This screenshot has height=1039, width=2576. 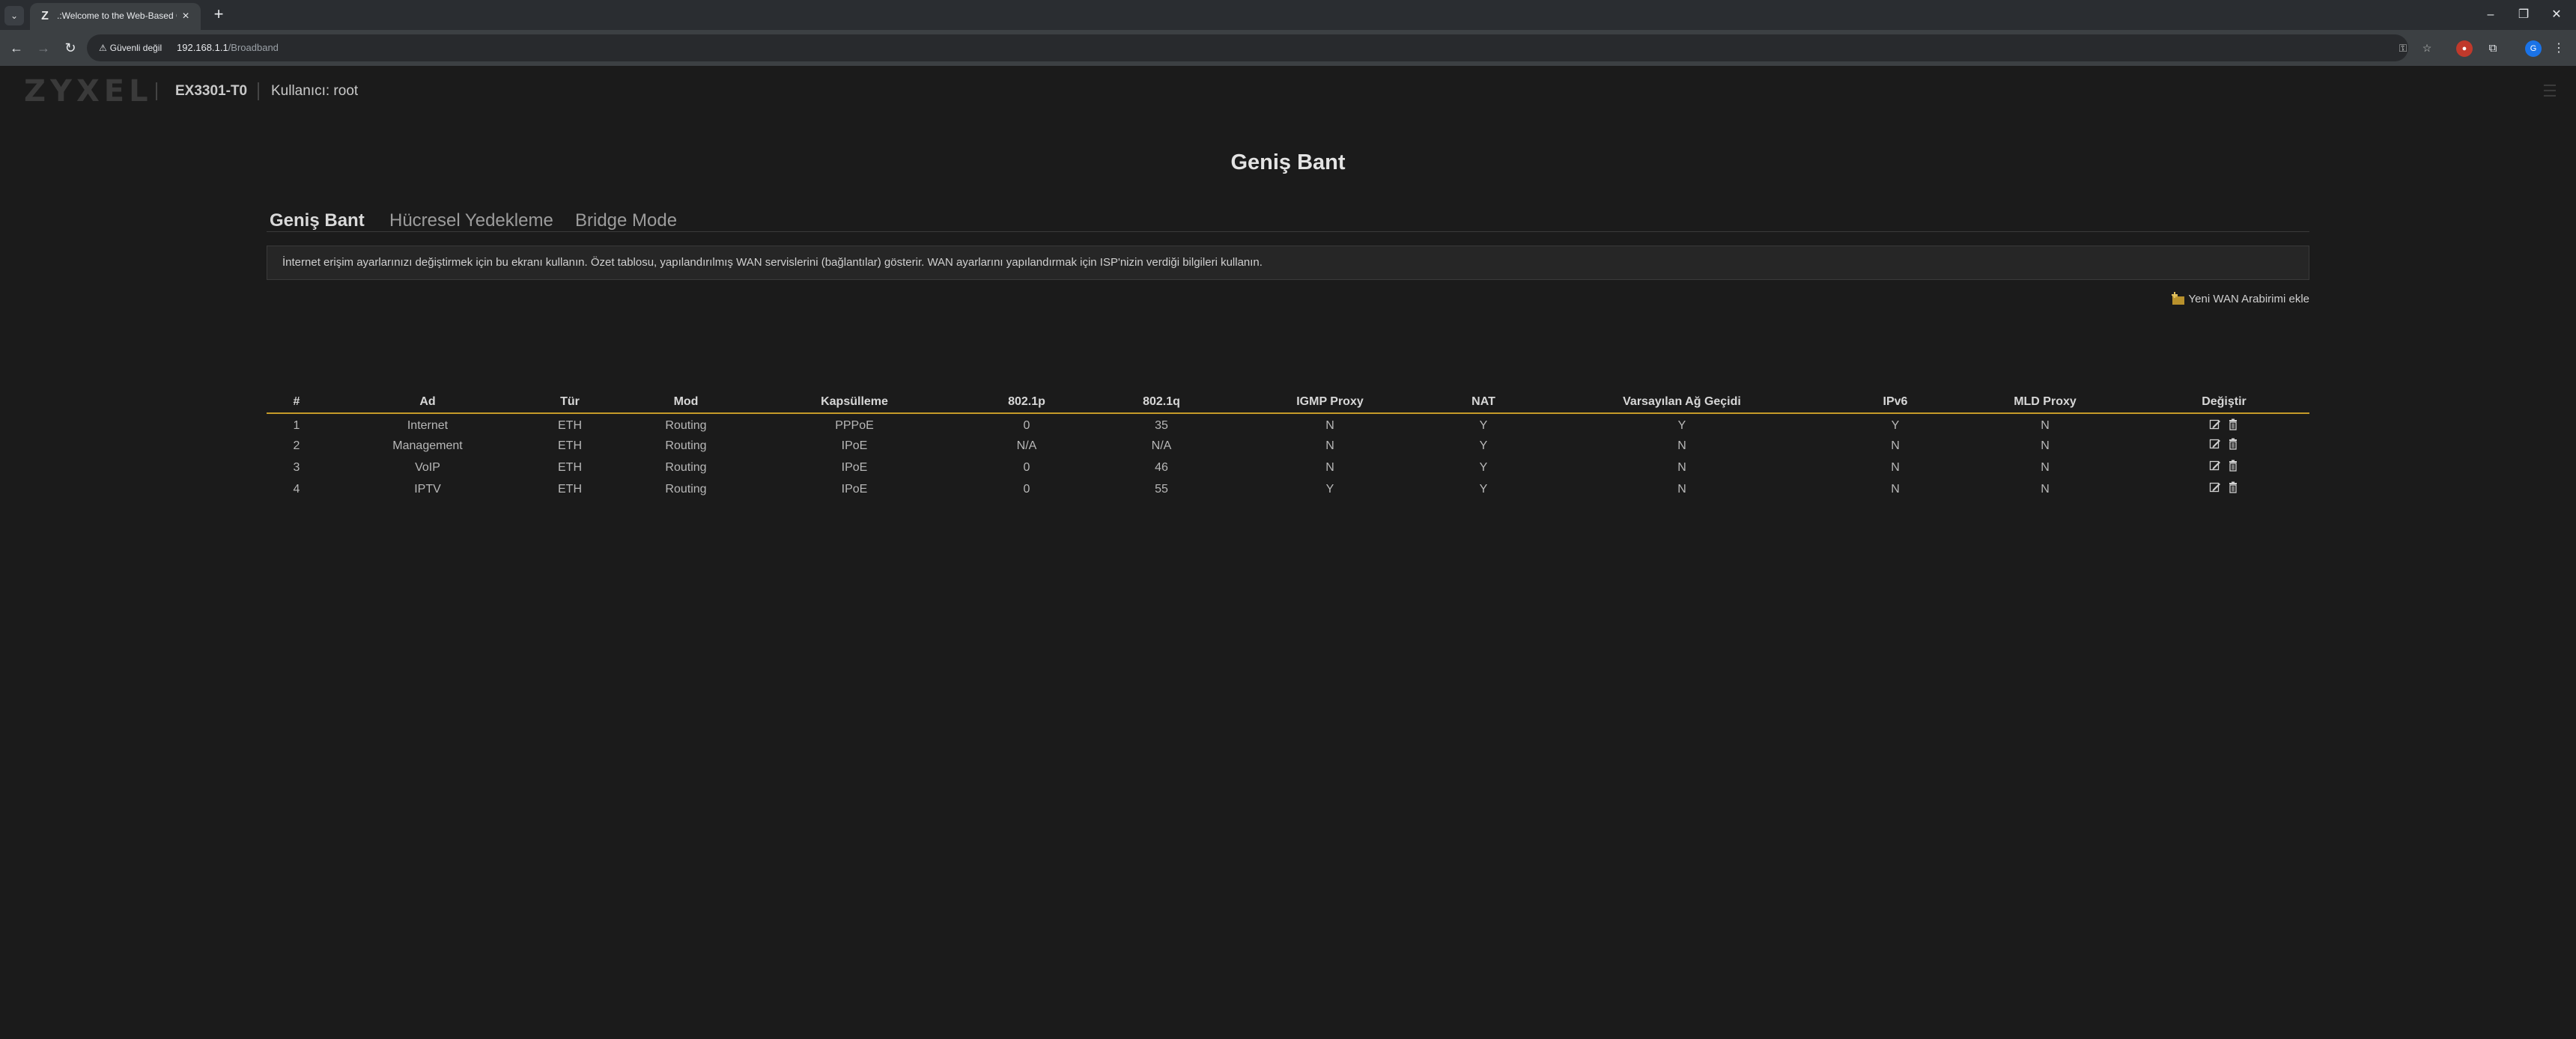 I want to click on add-wan-interface-button: Yeni WAN Arabirimi ekle, so click(x=2240, y=299).